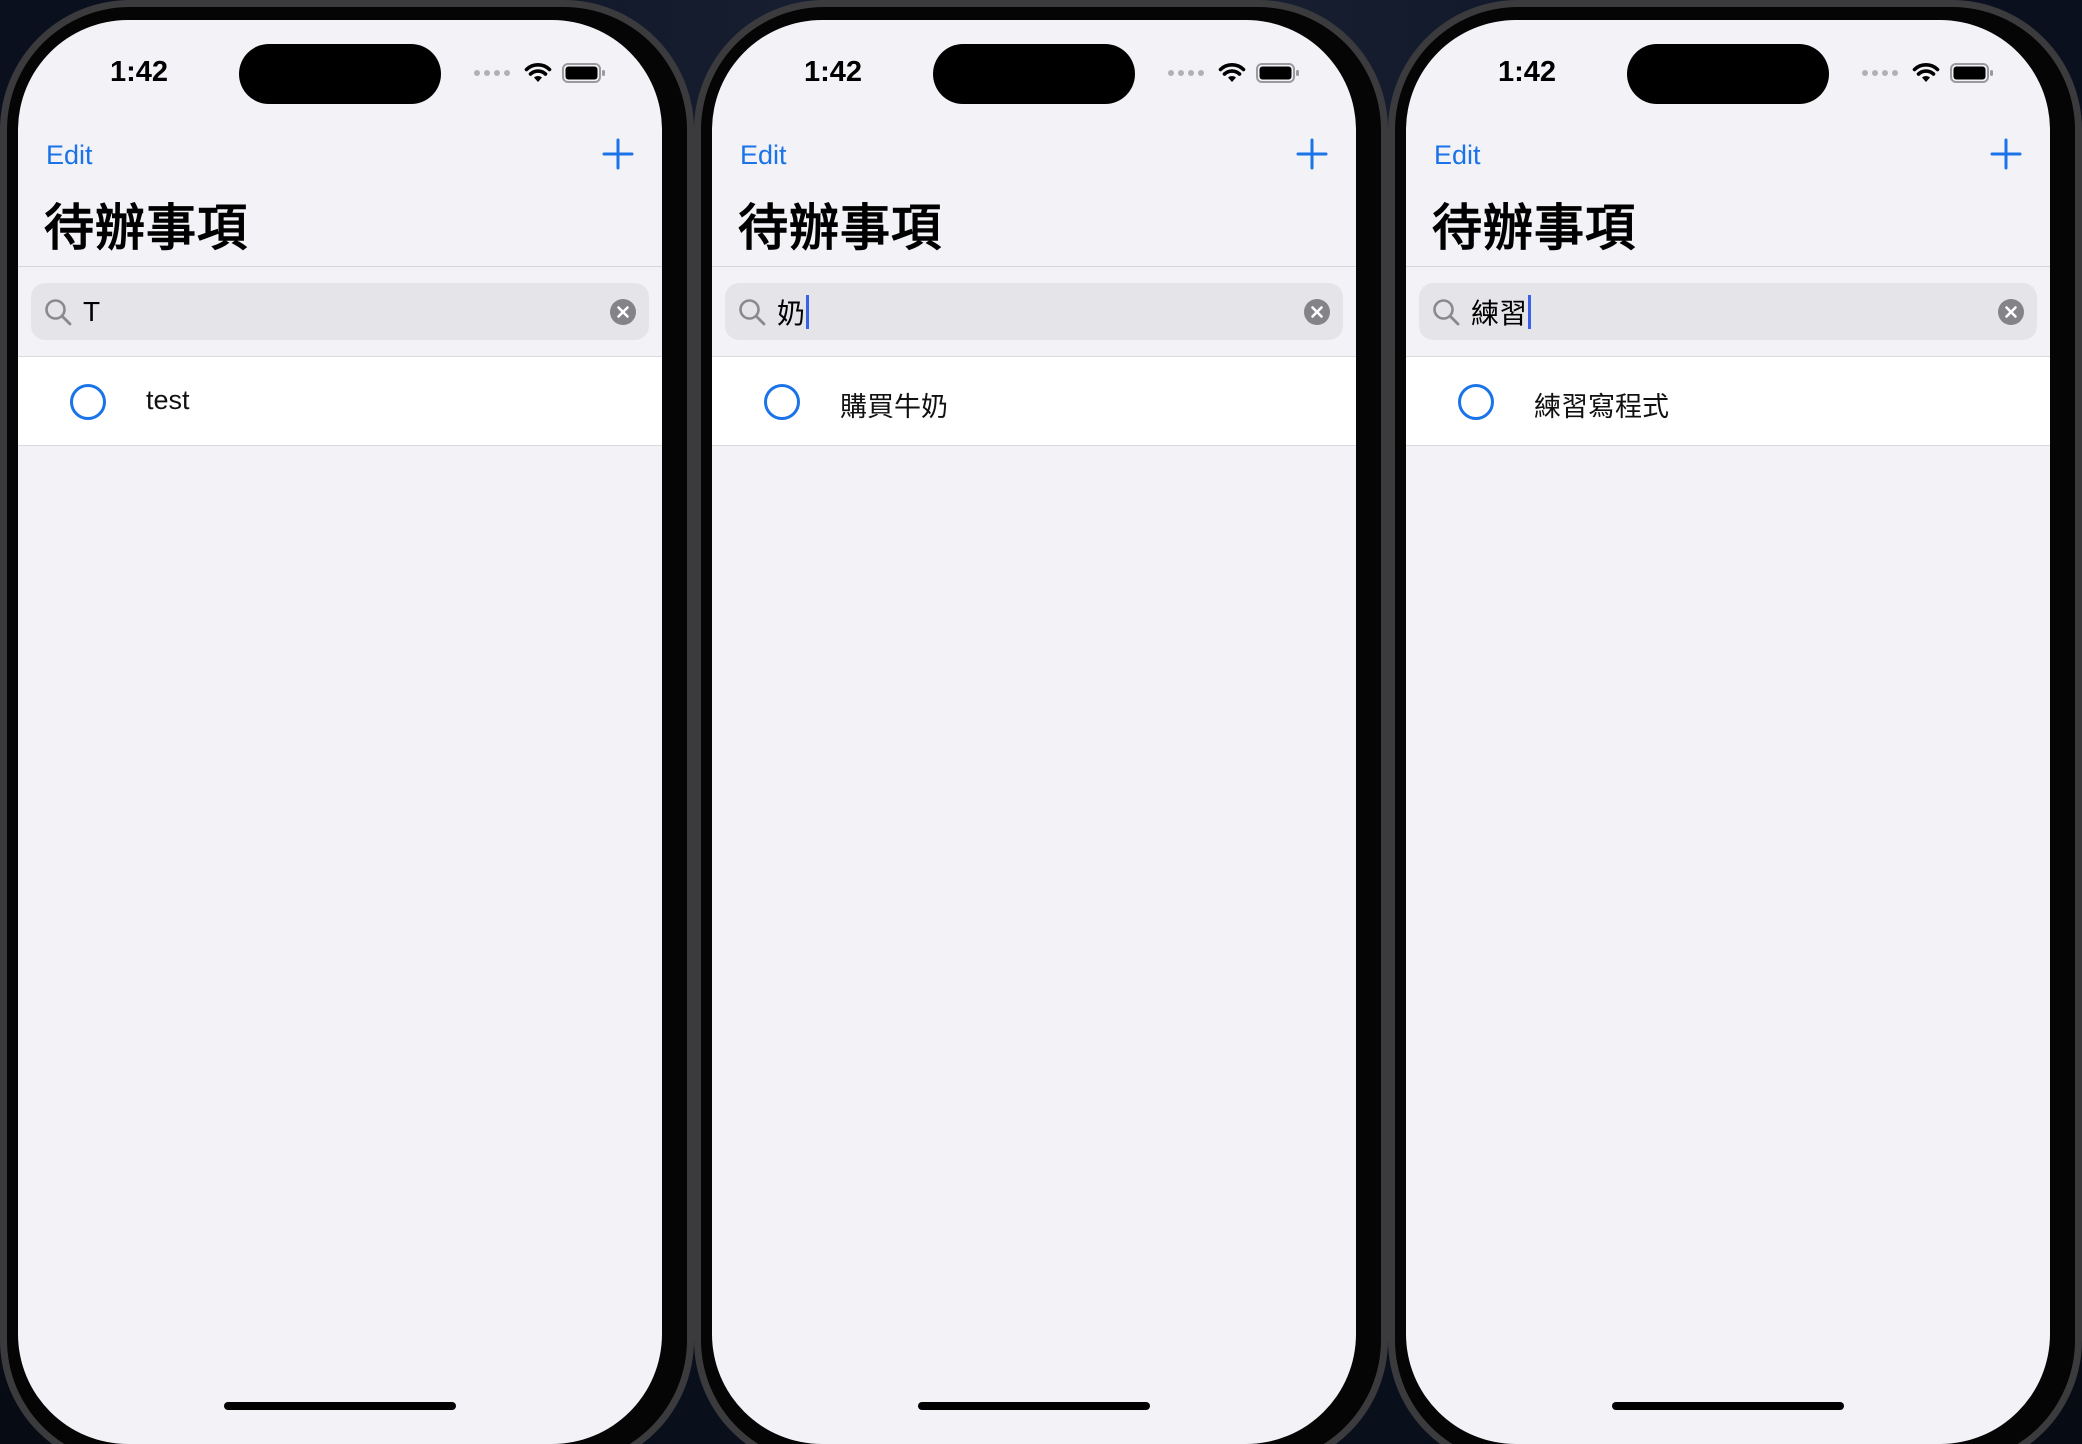  I want to click on search-input: 奶, so click(793, 312).